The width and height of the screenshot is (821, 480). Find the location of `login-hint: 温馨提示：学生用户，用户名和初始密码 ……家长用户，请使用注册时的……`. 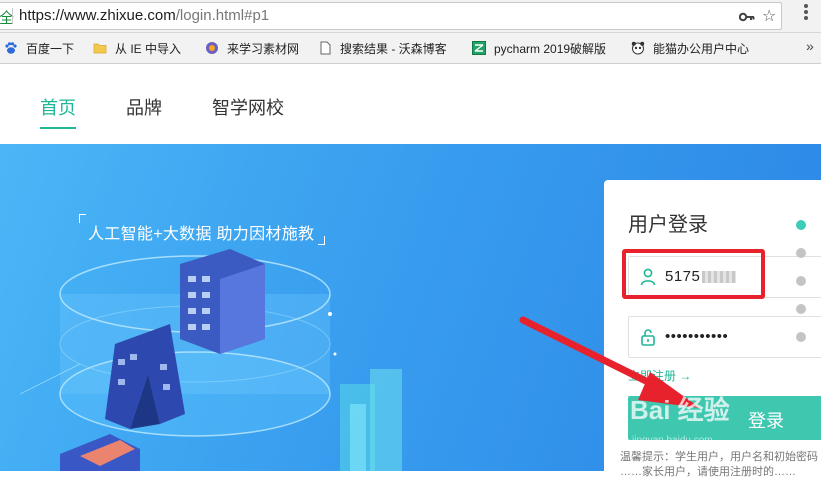

login-hint: 温馨提示：学生用户，用户名和初始密码 ……家长用户，请使用注册时的…… is located at coordinates (719, 464).